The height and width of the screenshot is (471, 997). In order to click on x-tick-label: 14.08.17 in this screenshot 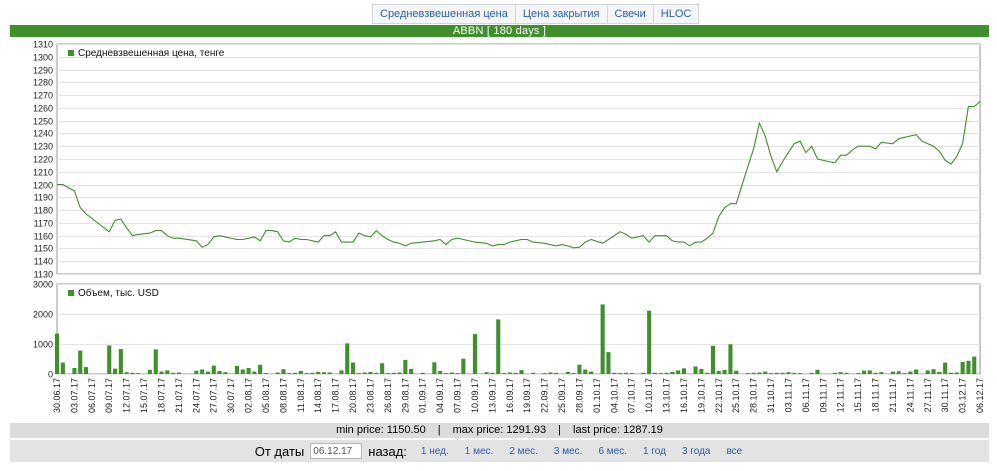, I will do `click(318, 395)`.